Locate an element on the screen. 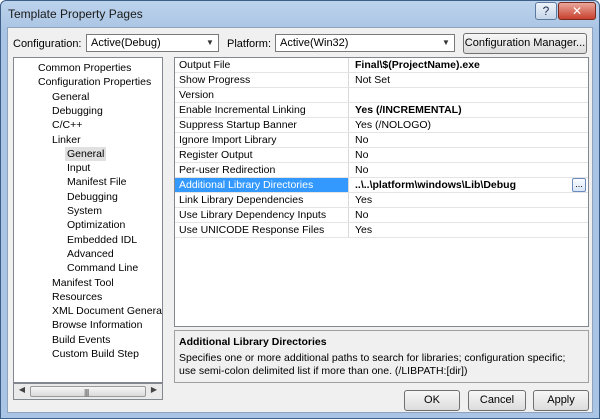  property-name: Use UNICODE Response Files is located at coordinates (252, 230).